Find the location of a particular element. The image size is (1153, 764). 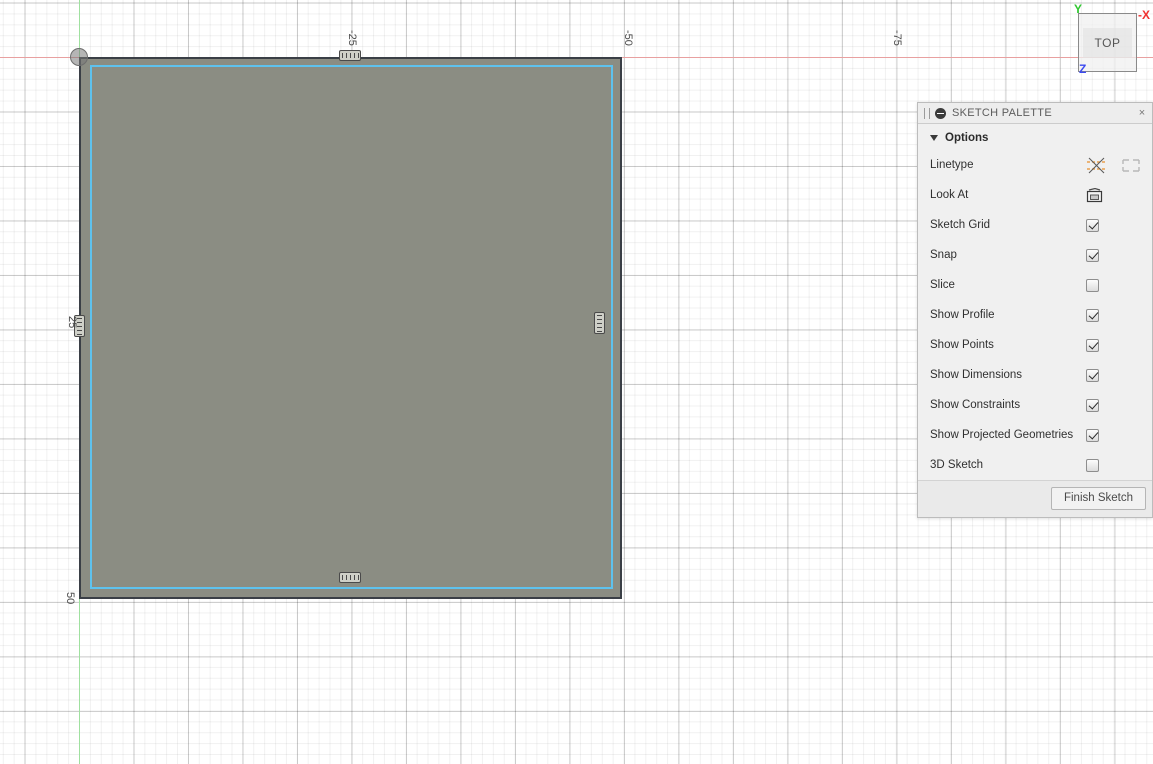

checkbox-show-points is located at coordinates (1092, 345).